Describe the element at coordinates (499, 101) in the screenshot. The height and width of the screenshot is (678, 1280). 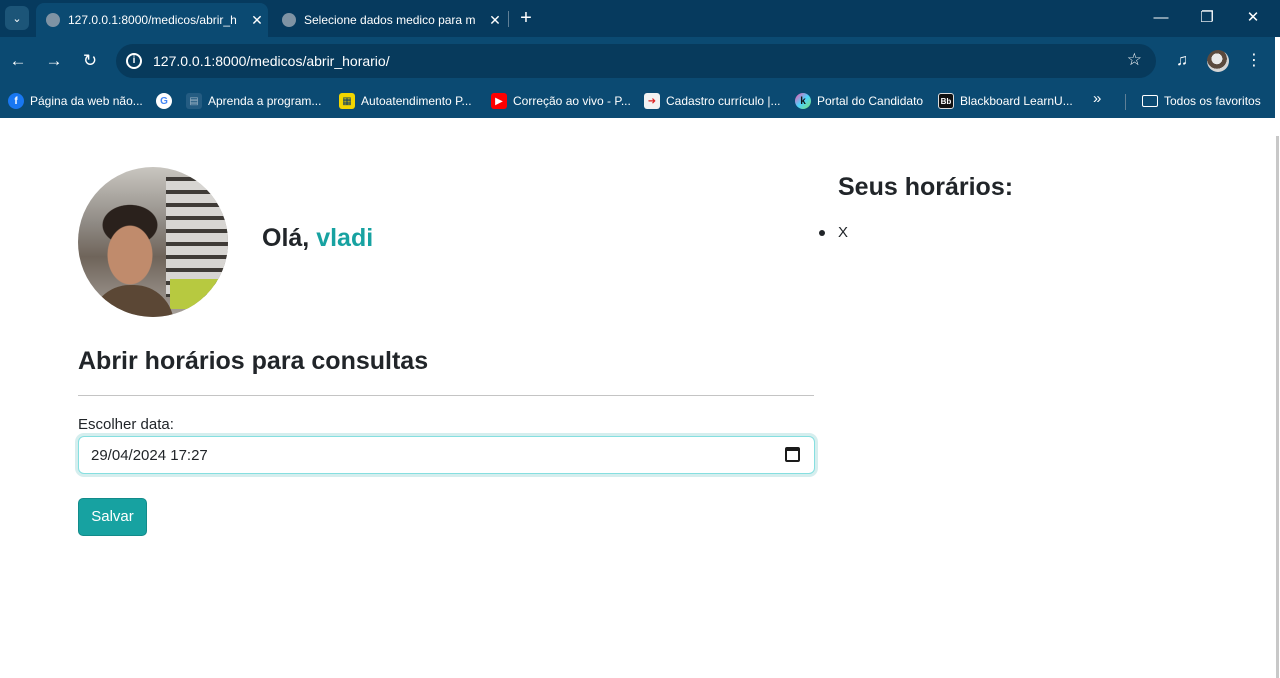
I see `youtube-icon: ▶` at that location.